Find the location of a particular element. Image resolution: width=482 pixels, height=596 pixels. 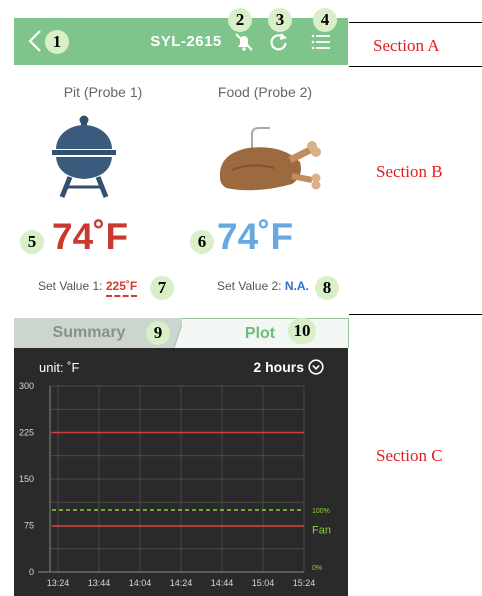

section-b-label: Section B is located at coordinates (409, 171).